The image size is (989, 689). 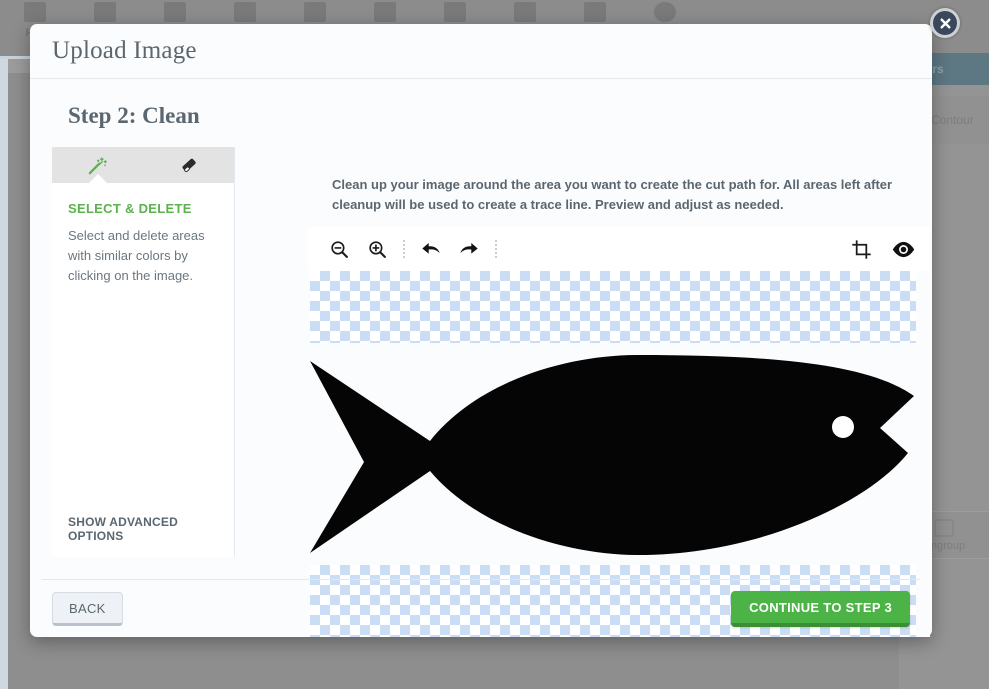 I want to click on zoom-in-button, so click(x=377, y=249).